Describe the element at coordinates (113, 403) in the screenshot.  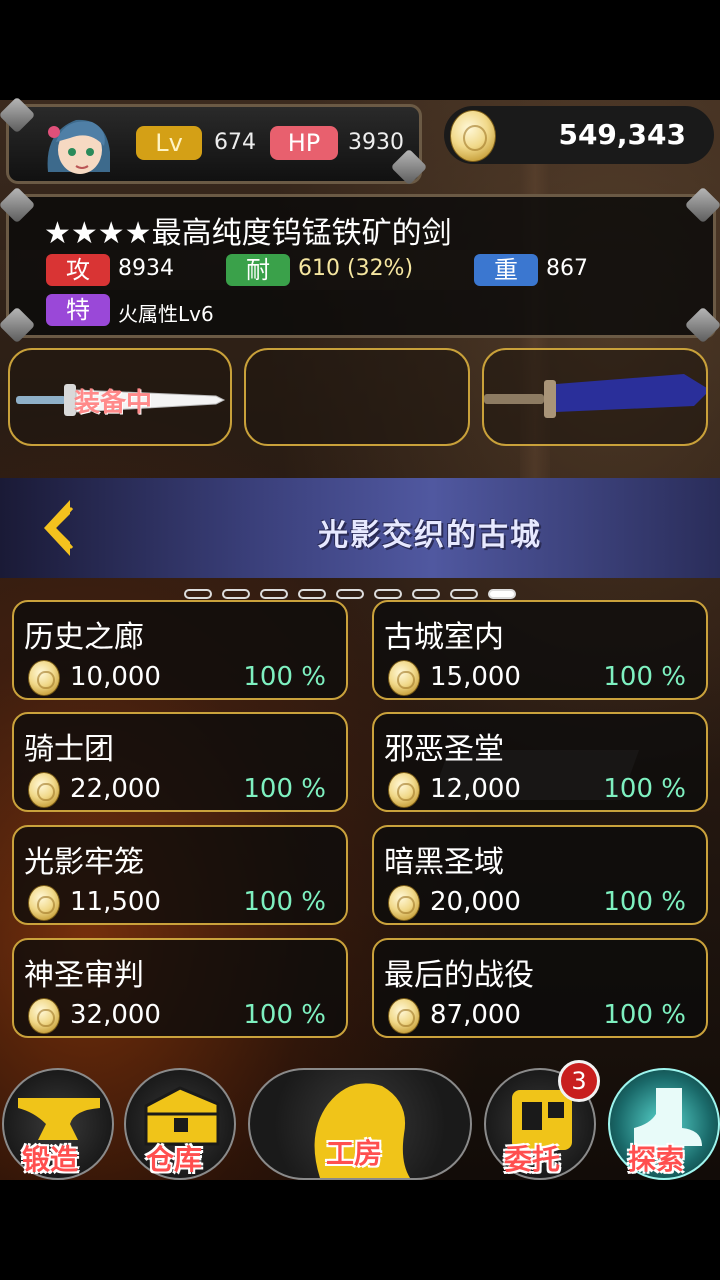
I see `equipped-label: 装备中` at that location.